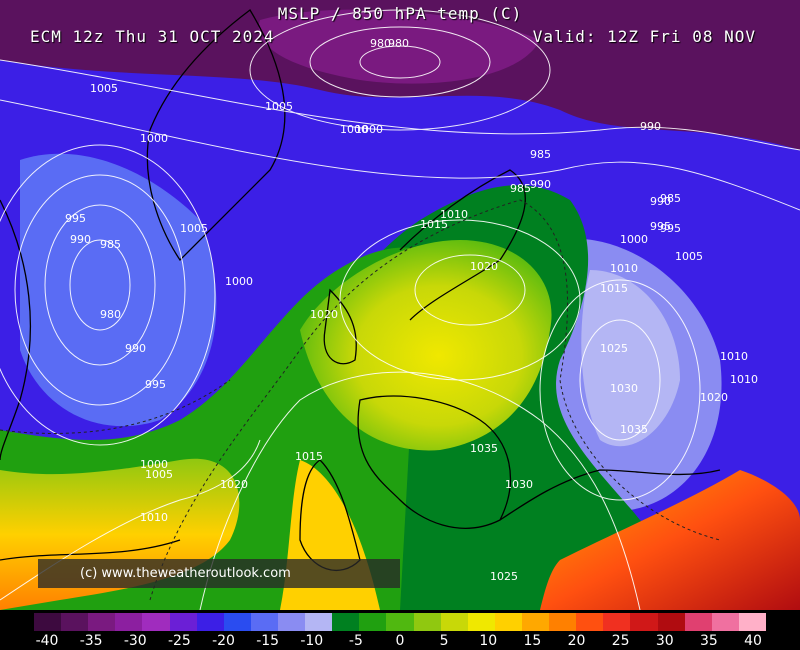 Image resolution: width=800 pixels, height=650 pixels. What do you see at coordinates (488, 641) in the screenshot?
I see `legend-tick-label: 10` at bounding box center [488, 641].